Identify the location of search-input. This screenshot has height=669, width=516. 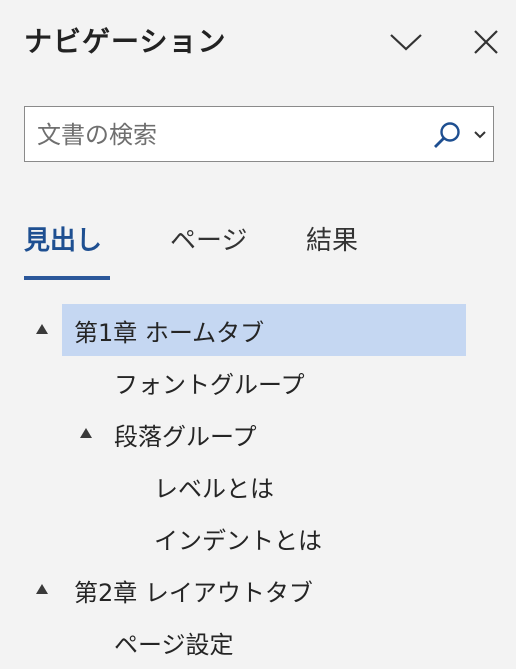
(232, 135).